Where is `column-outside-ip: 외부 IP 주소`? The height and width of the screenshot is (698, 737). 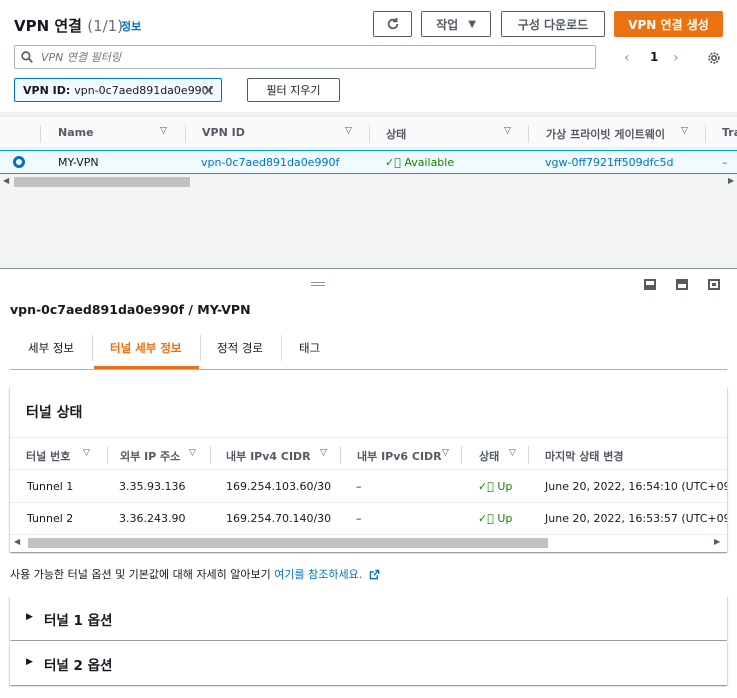 column-outside-ip: 외부 IP 주소 is located at coordinates (150, 456).